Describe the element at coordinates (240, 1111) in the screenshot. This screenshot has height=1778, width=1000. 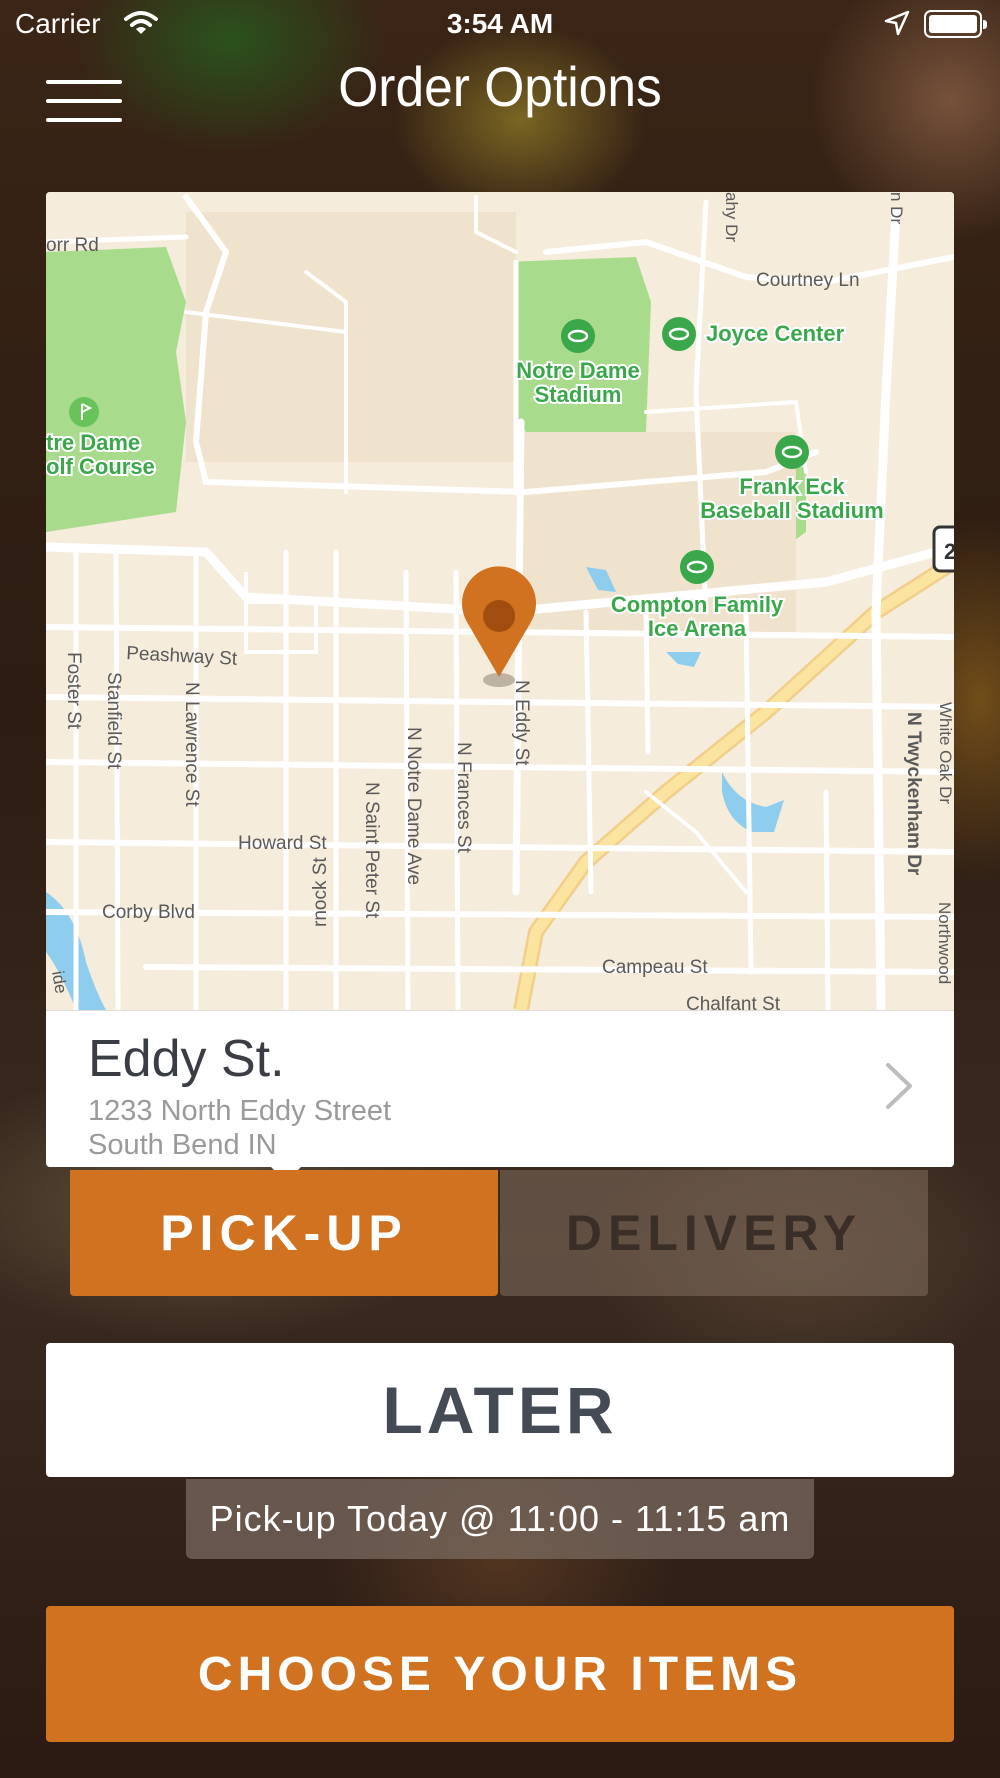
I see `address-line-1: 1233 North Eddy Street` at that location.